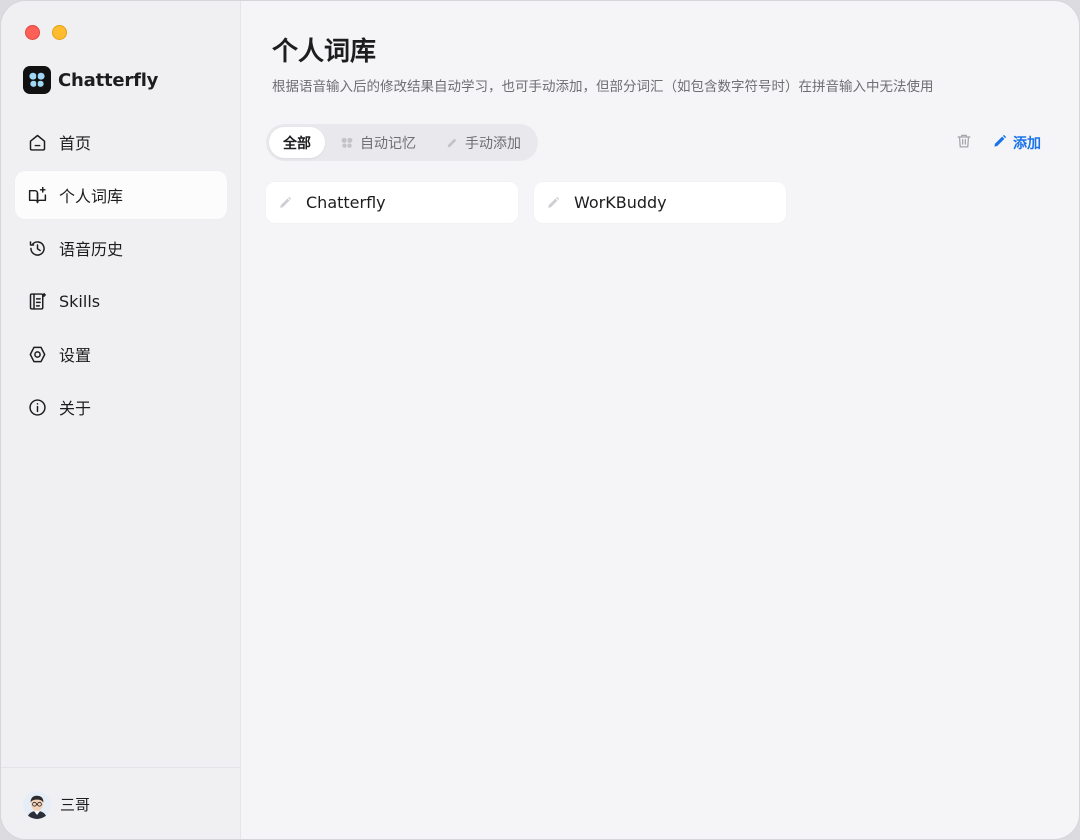 Image resolution: width=1080 pixels, height=840 pixels. I want to click on delete-button, so click(964, 143).